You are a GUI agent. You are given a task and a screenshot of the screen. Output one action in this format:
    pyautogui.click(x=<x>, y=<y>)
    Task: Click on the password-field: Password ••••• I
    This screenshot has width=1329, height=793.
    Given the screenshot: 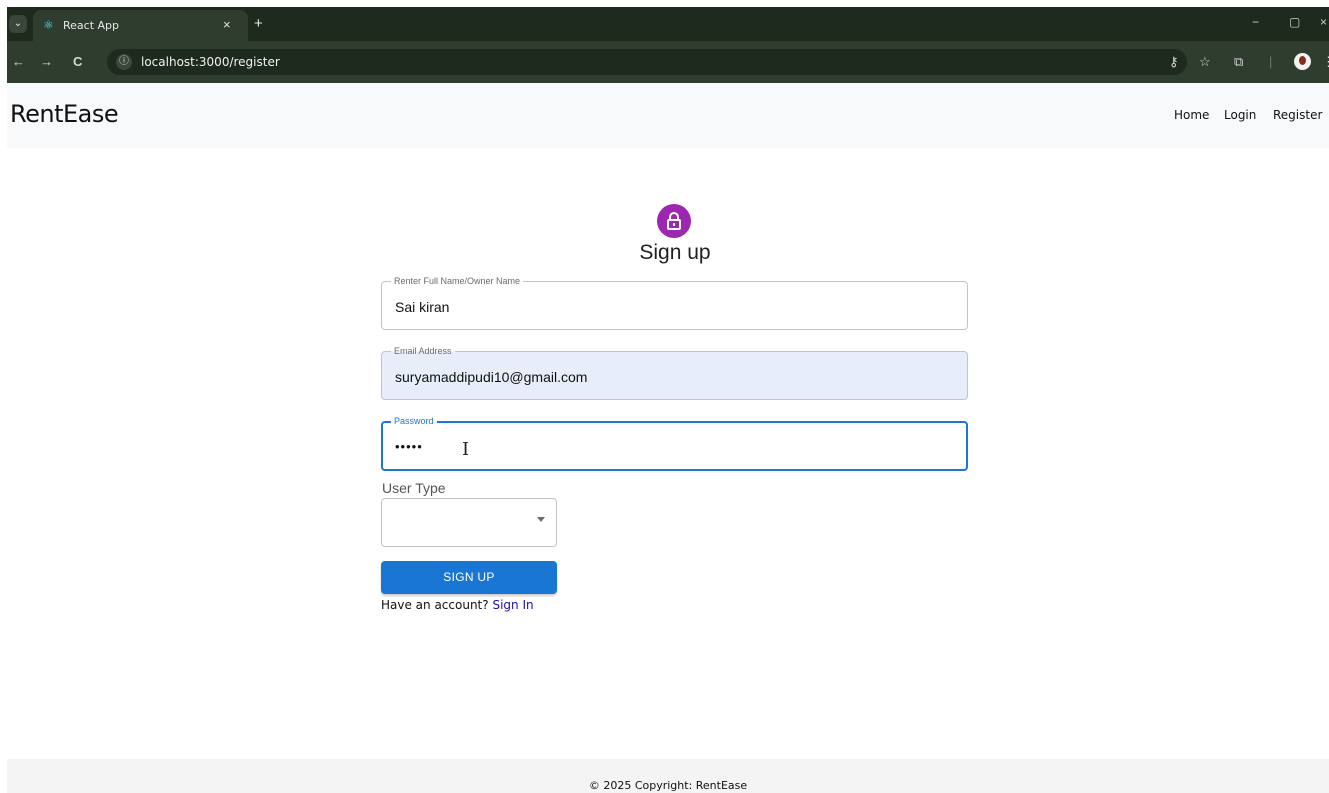 What is the action you would take?
    pyautogui.click(x=674, y=443)
    